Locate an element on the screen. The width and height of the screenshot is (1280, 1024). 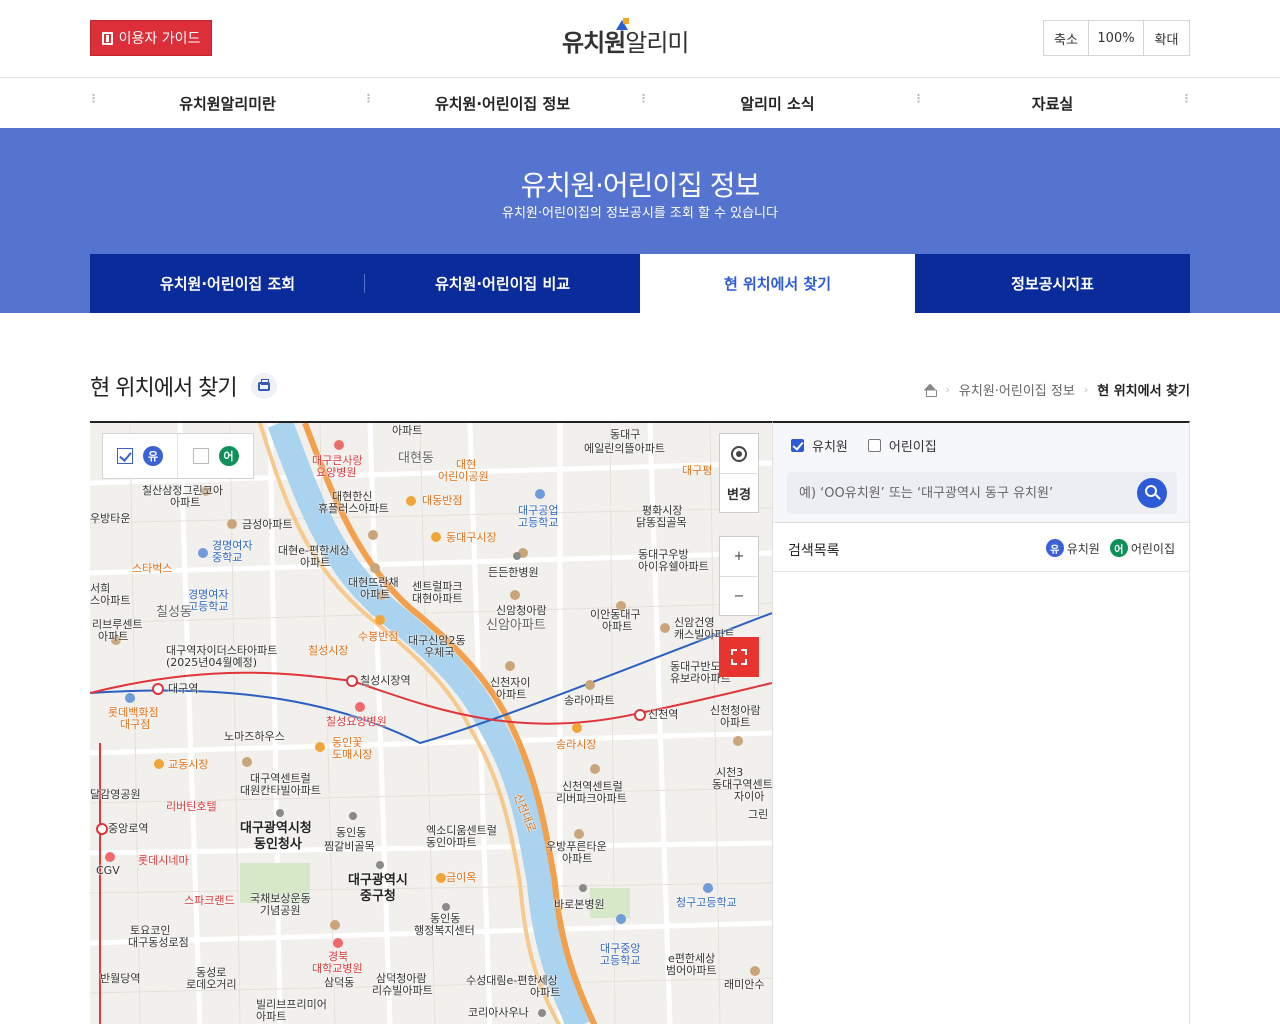
breadcrumb: › 유치원·어린이집 정보 › 현 위치에서 찾기 is located at coordinates (1057, 389).